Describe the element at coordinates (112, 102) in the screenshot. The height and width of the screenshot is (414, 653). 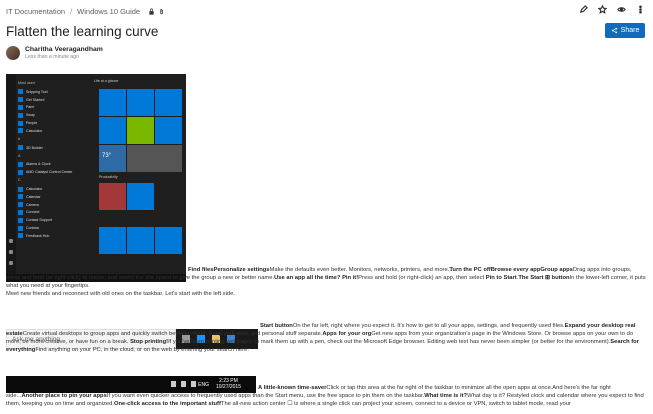
I see `tile-cortana` at that location.